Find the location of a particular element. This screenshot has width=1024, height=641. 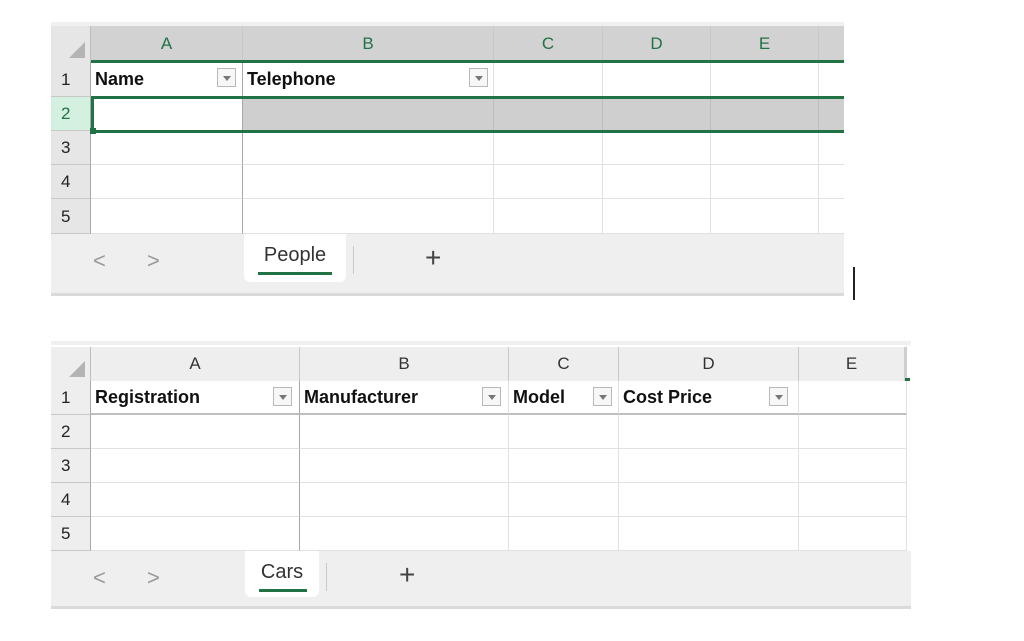

header-cell-telephone: Telephone is located at coordinates (368, 79).